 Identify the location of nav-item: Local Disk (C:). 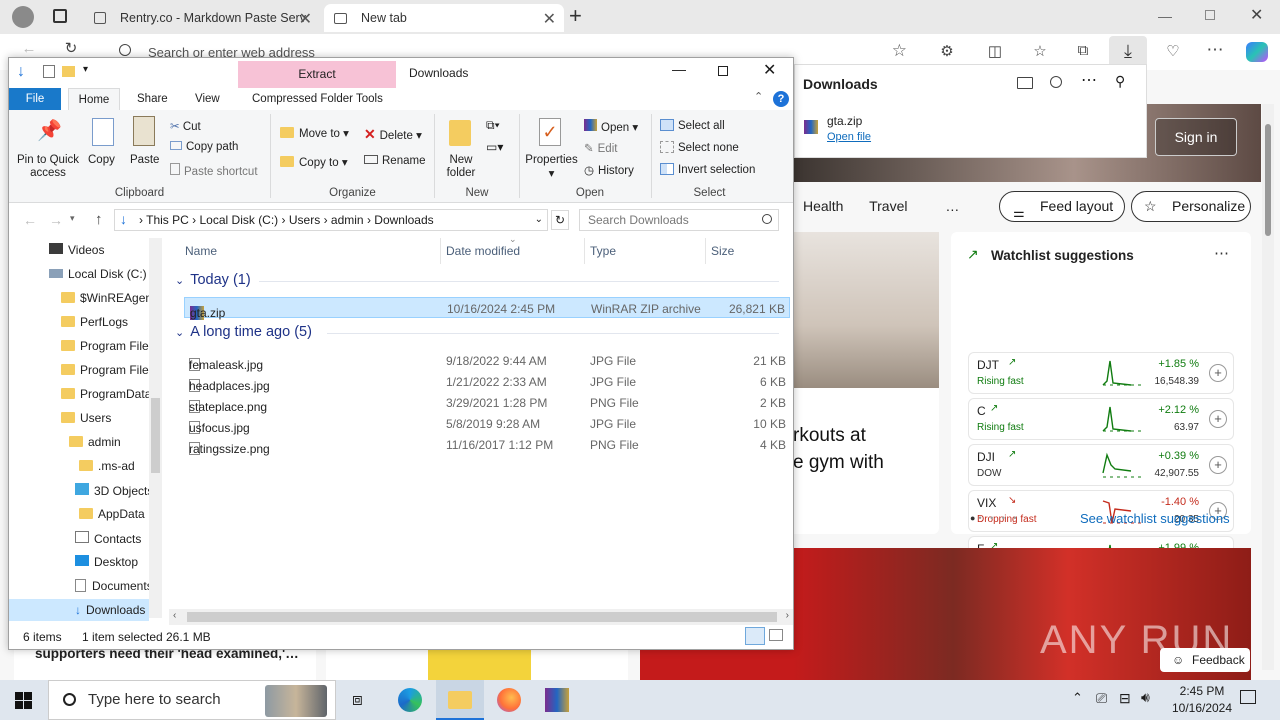
(98, 274).